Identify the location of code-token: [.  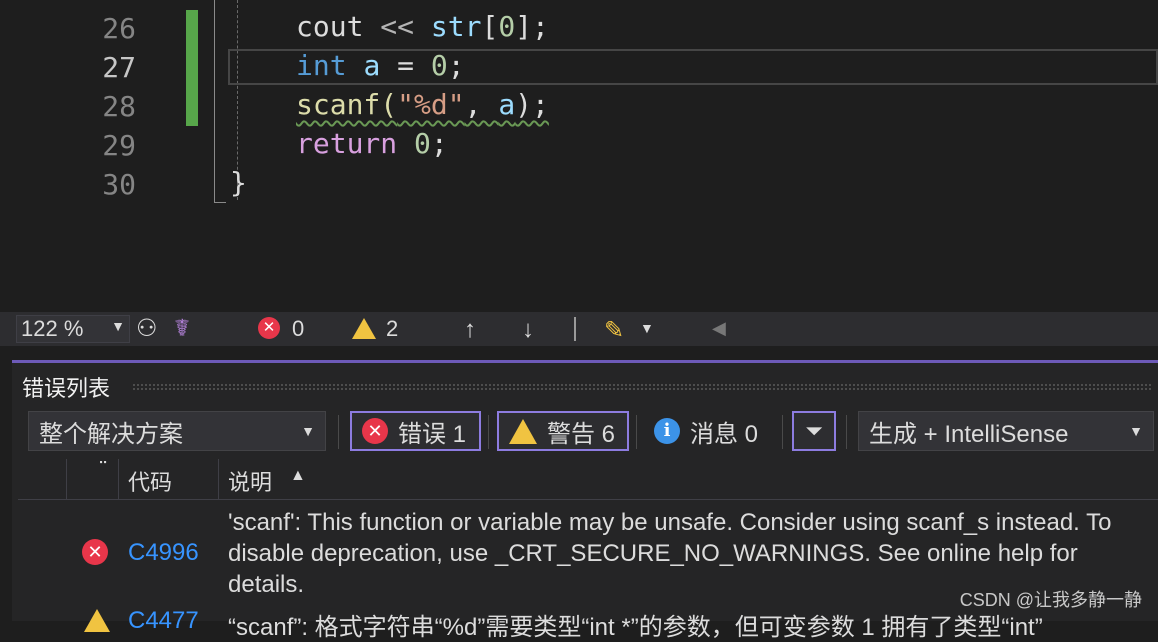
(490, 26).